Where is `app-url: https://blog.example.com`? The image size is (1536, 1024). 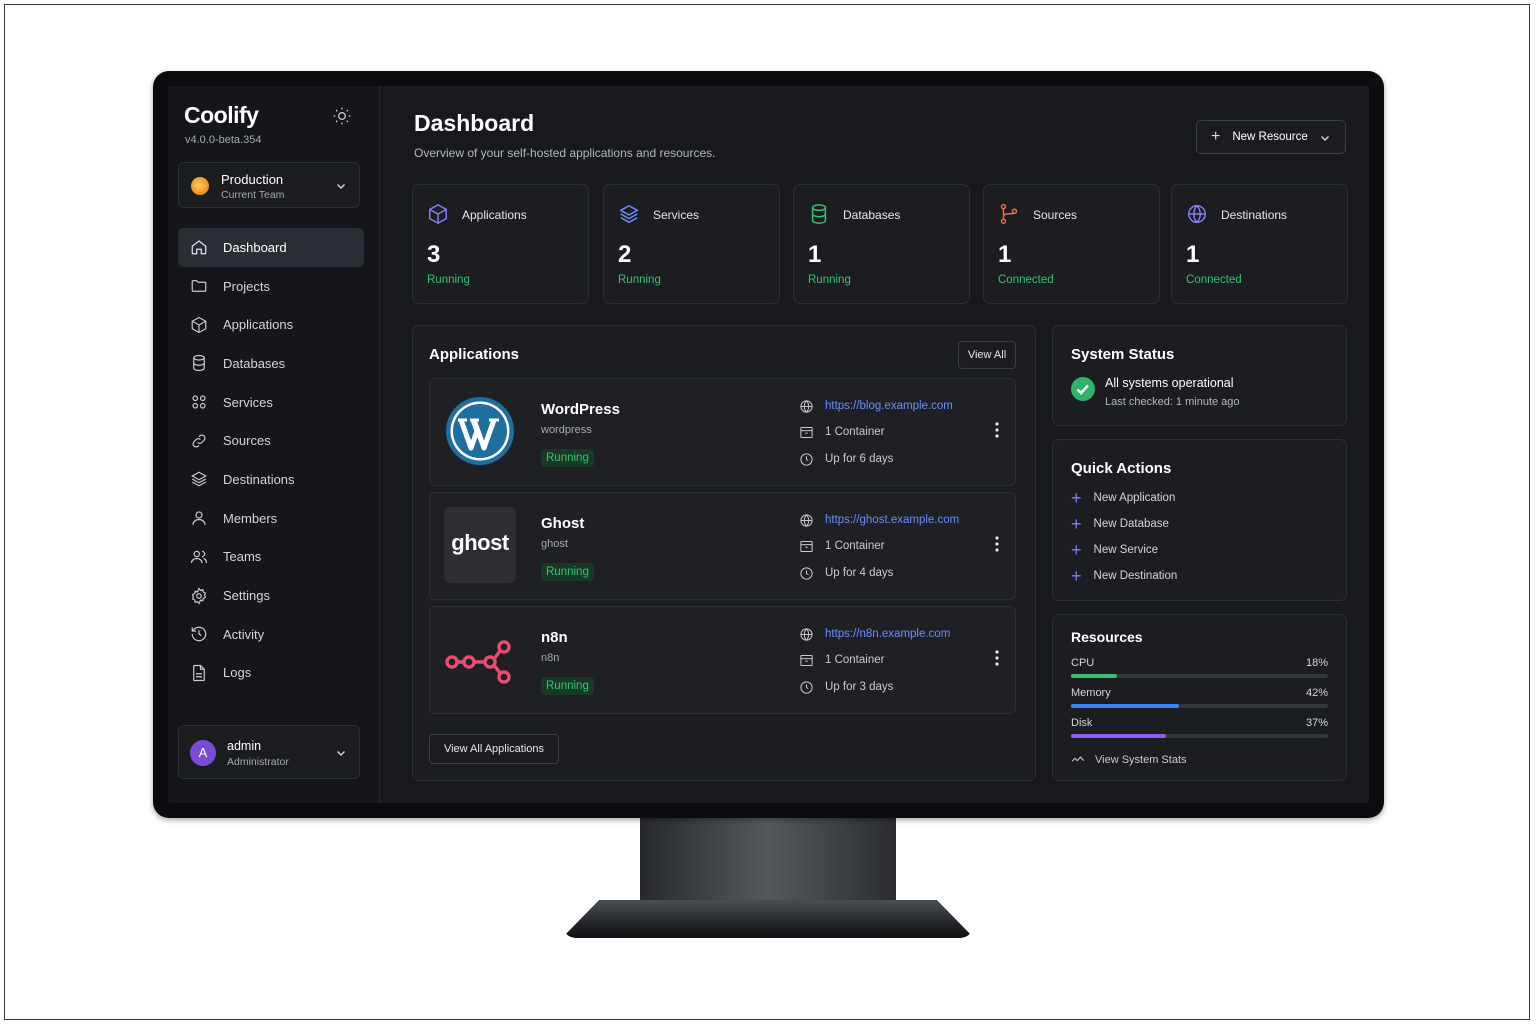 app-url: https://blog.example.com is located at coordinates (899, 406).